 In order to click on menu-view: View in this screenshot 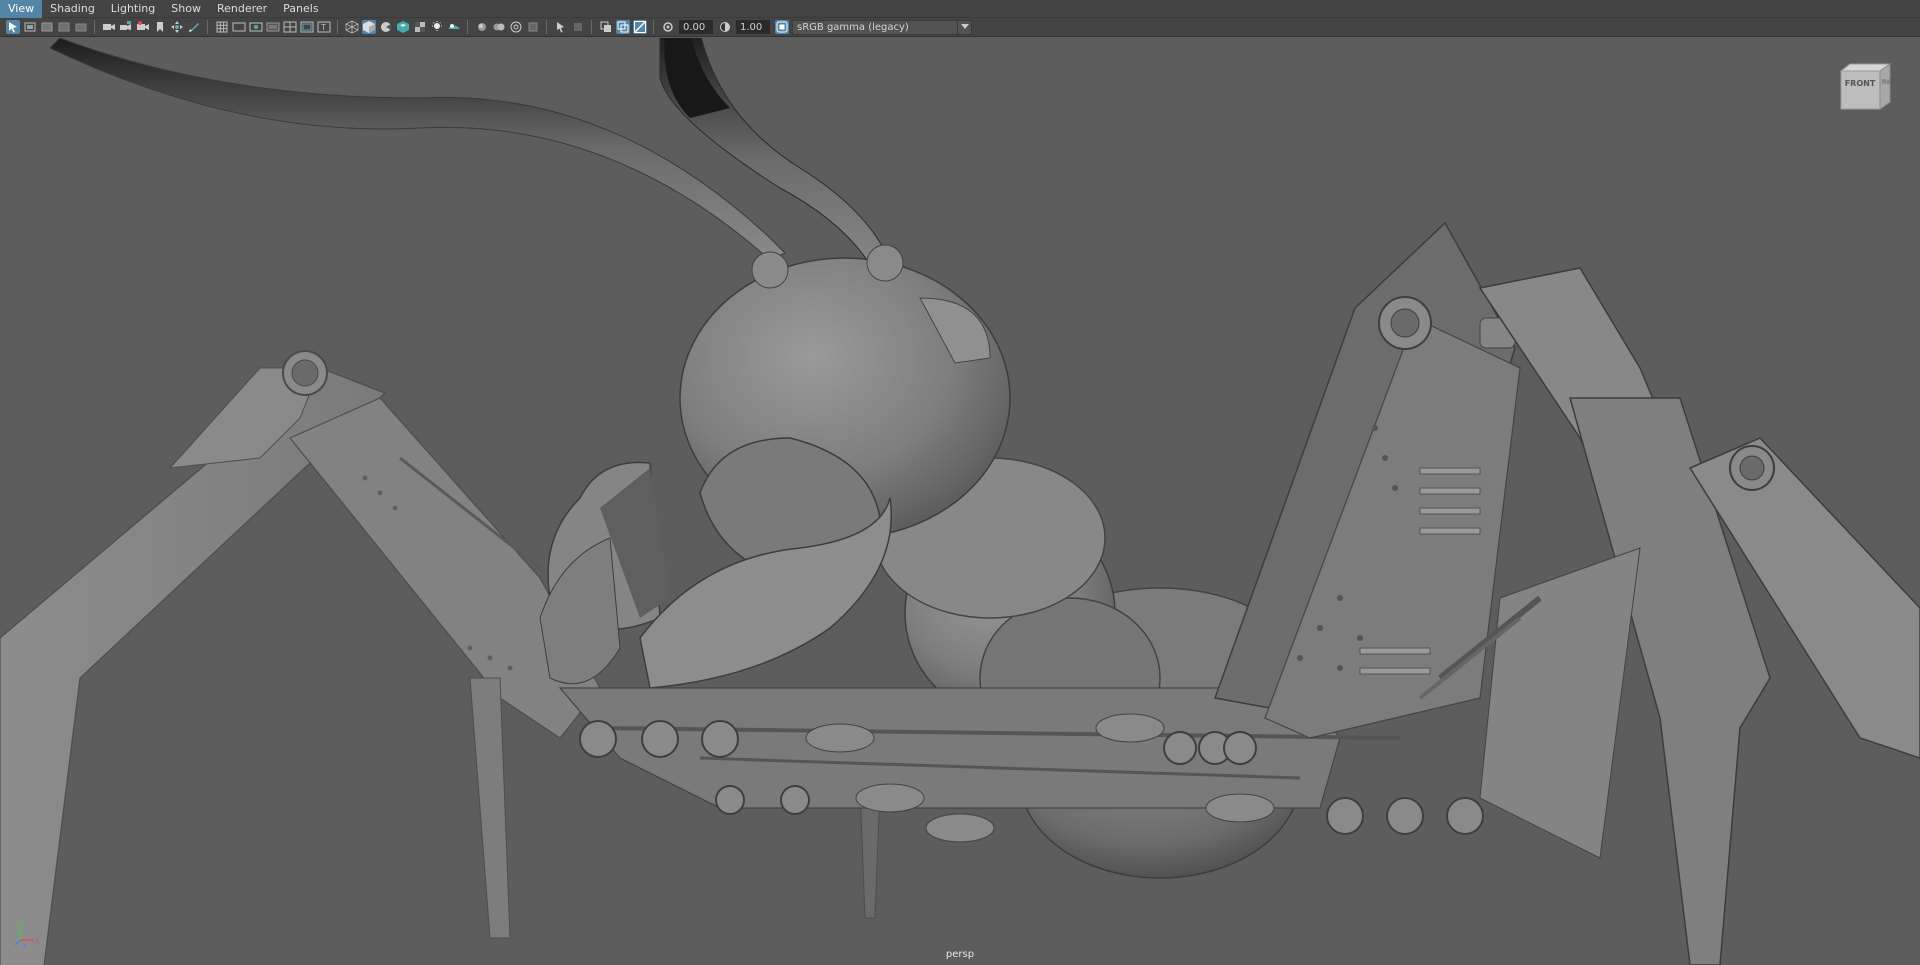, I will do `click(21, 9)`.